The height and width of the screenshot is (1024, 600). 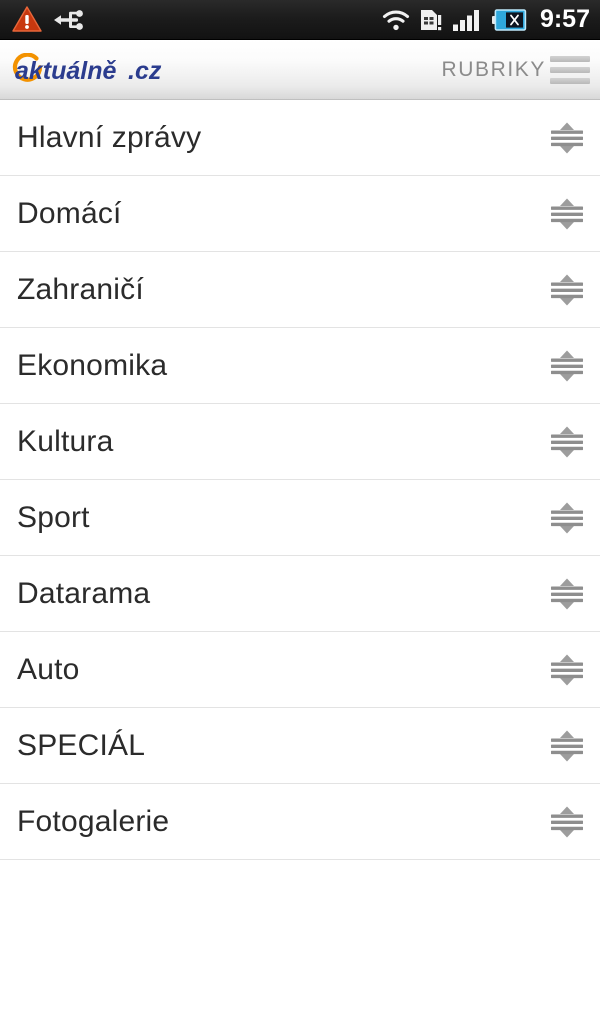 I want to click on list-item-10: Fotogalerie, so click(x=300, y=822).